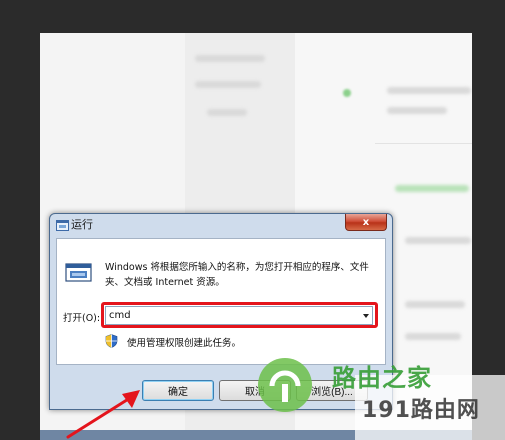 This screenshot has width=505, height=440. Describe the element at coordinates (239, 315) in the screenshot. I see `input-highlight-annotation` at that location.